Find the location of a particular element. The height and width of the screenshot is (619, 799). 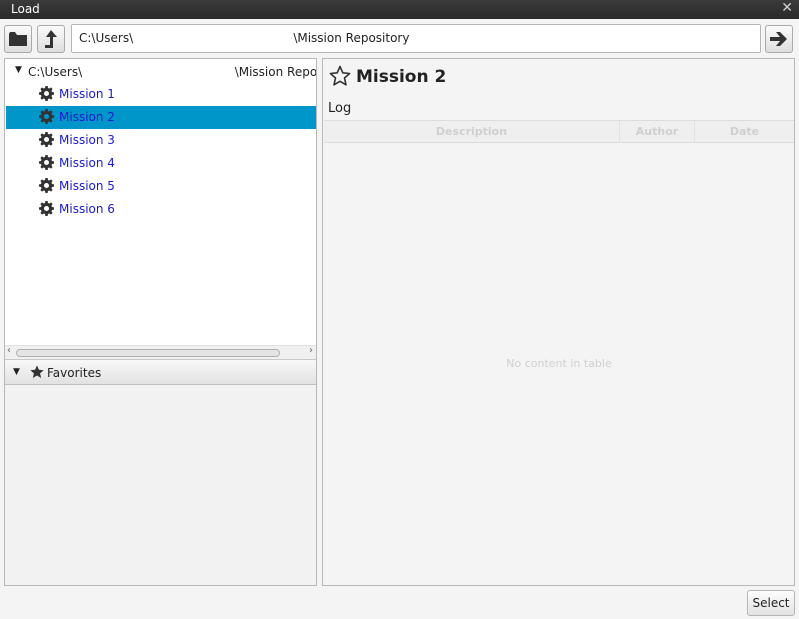

favorites-list is located at coordinates (160, 485).